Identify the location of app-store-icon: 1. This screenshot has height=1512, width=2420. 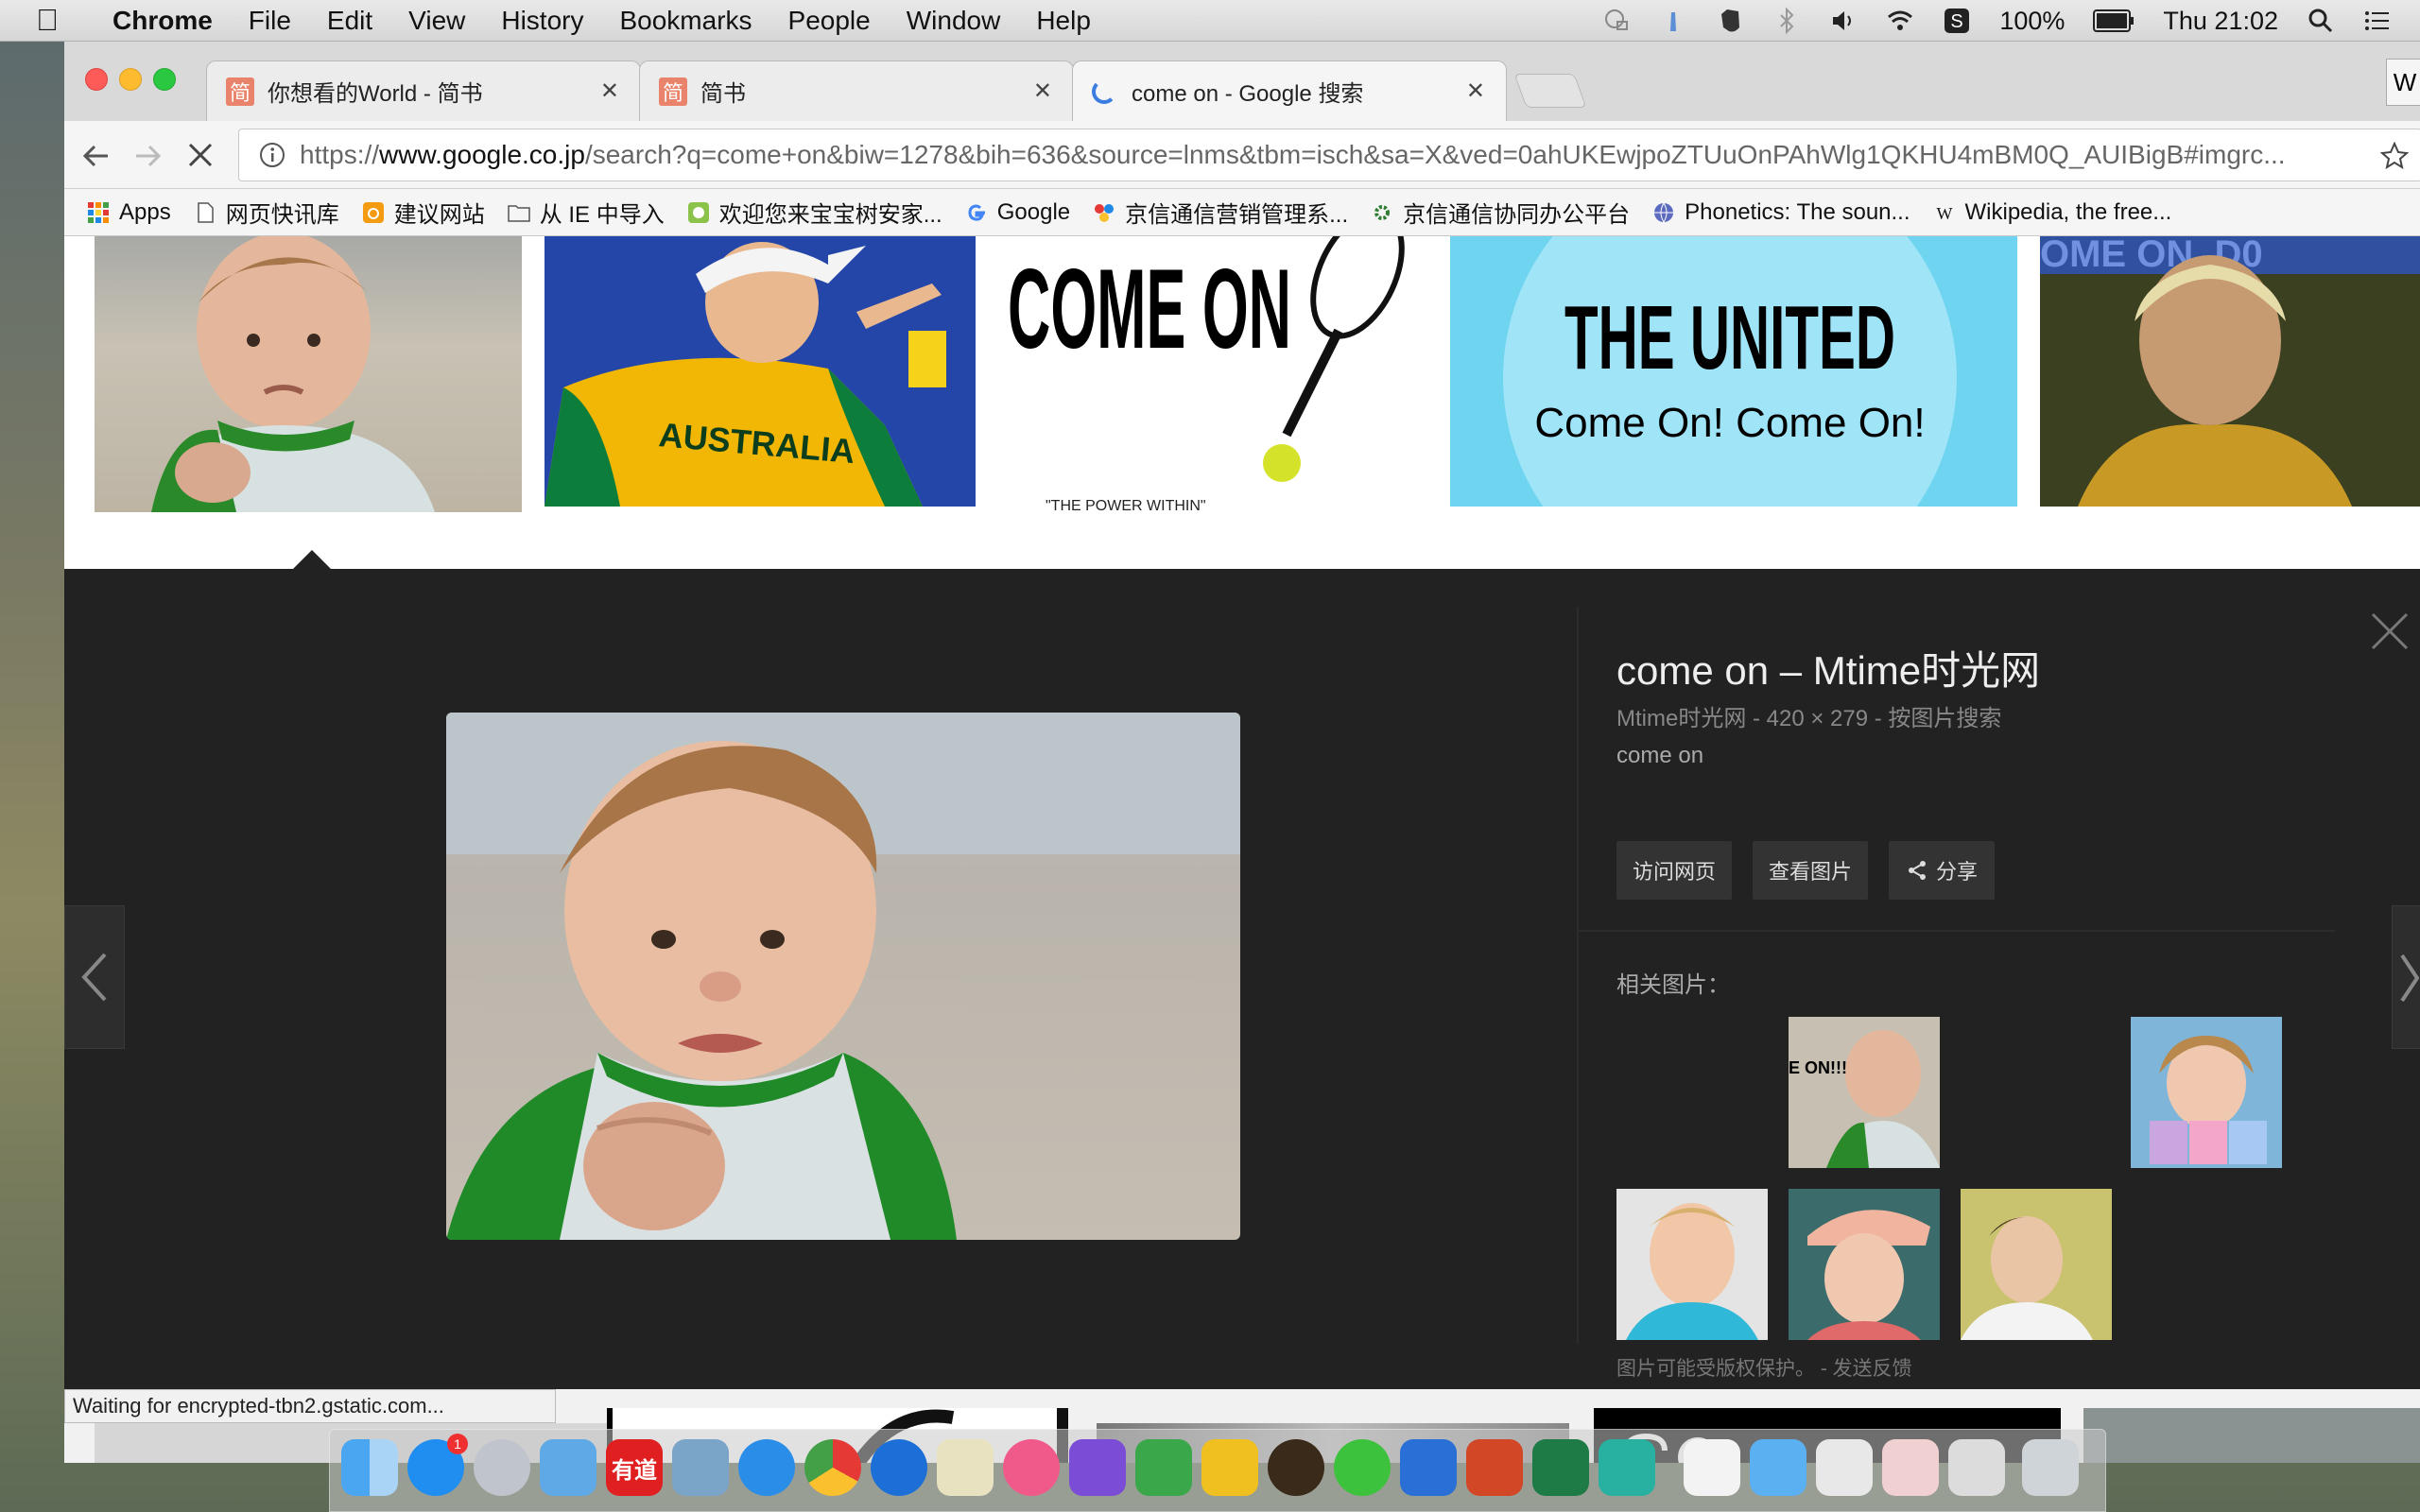
(437, 1465).